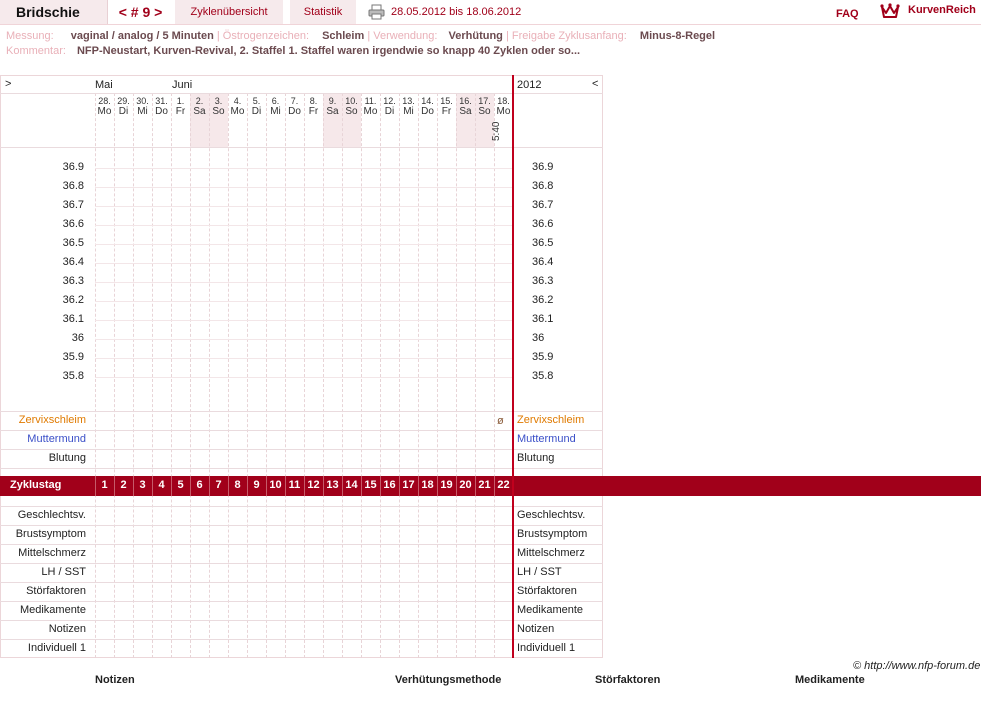 This screenshot has width=981, height=718. Describe the element at coordinates (237, 485) in the screenshot. I see `zyklustag-number: 8` at that location.